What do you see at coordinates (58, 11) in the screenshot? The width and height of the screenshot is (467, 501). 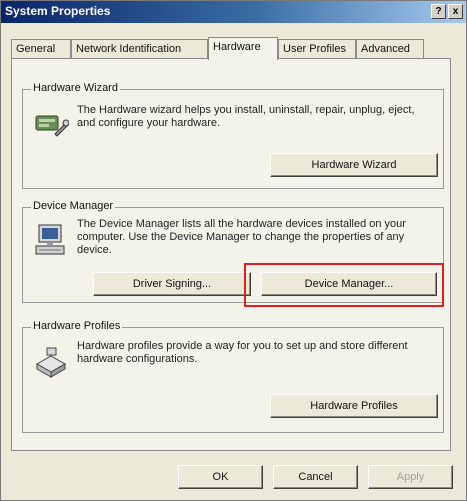 I see `window-title: System Properties` at bounding box center [58, 11].